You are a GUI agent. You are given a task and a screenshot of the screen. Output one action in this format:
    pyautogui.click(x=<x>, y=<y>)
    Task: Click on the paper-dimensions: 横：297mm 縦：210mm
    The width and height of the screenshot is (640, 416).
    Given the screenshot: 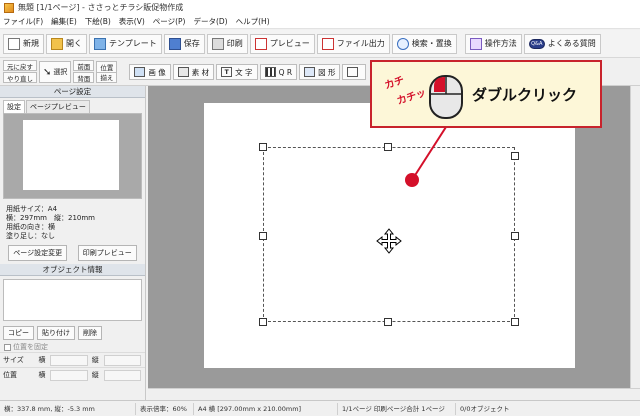 What is the action you would take?
    pyautogui.click(x=50, y=218)
    